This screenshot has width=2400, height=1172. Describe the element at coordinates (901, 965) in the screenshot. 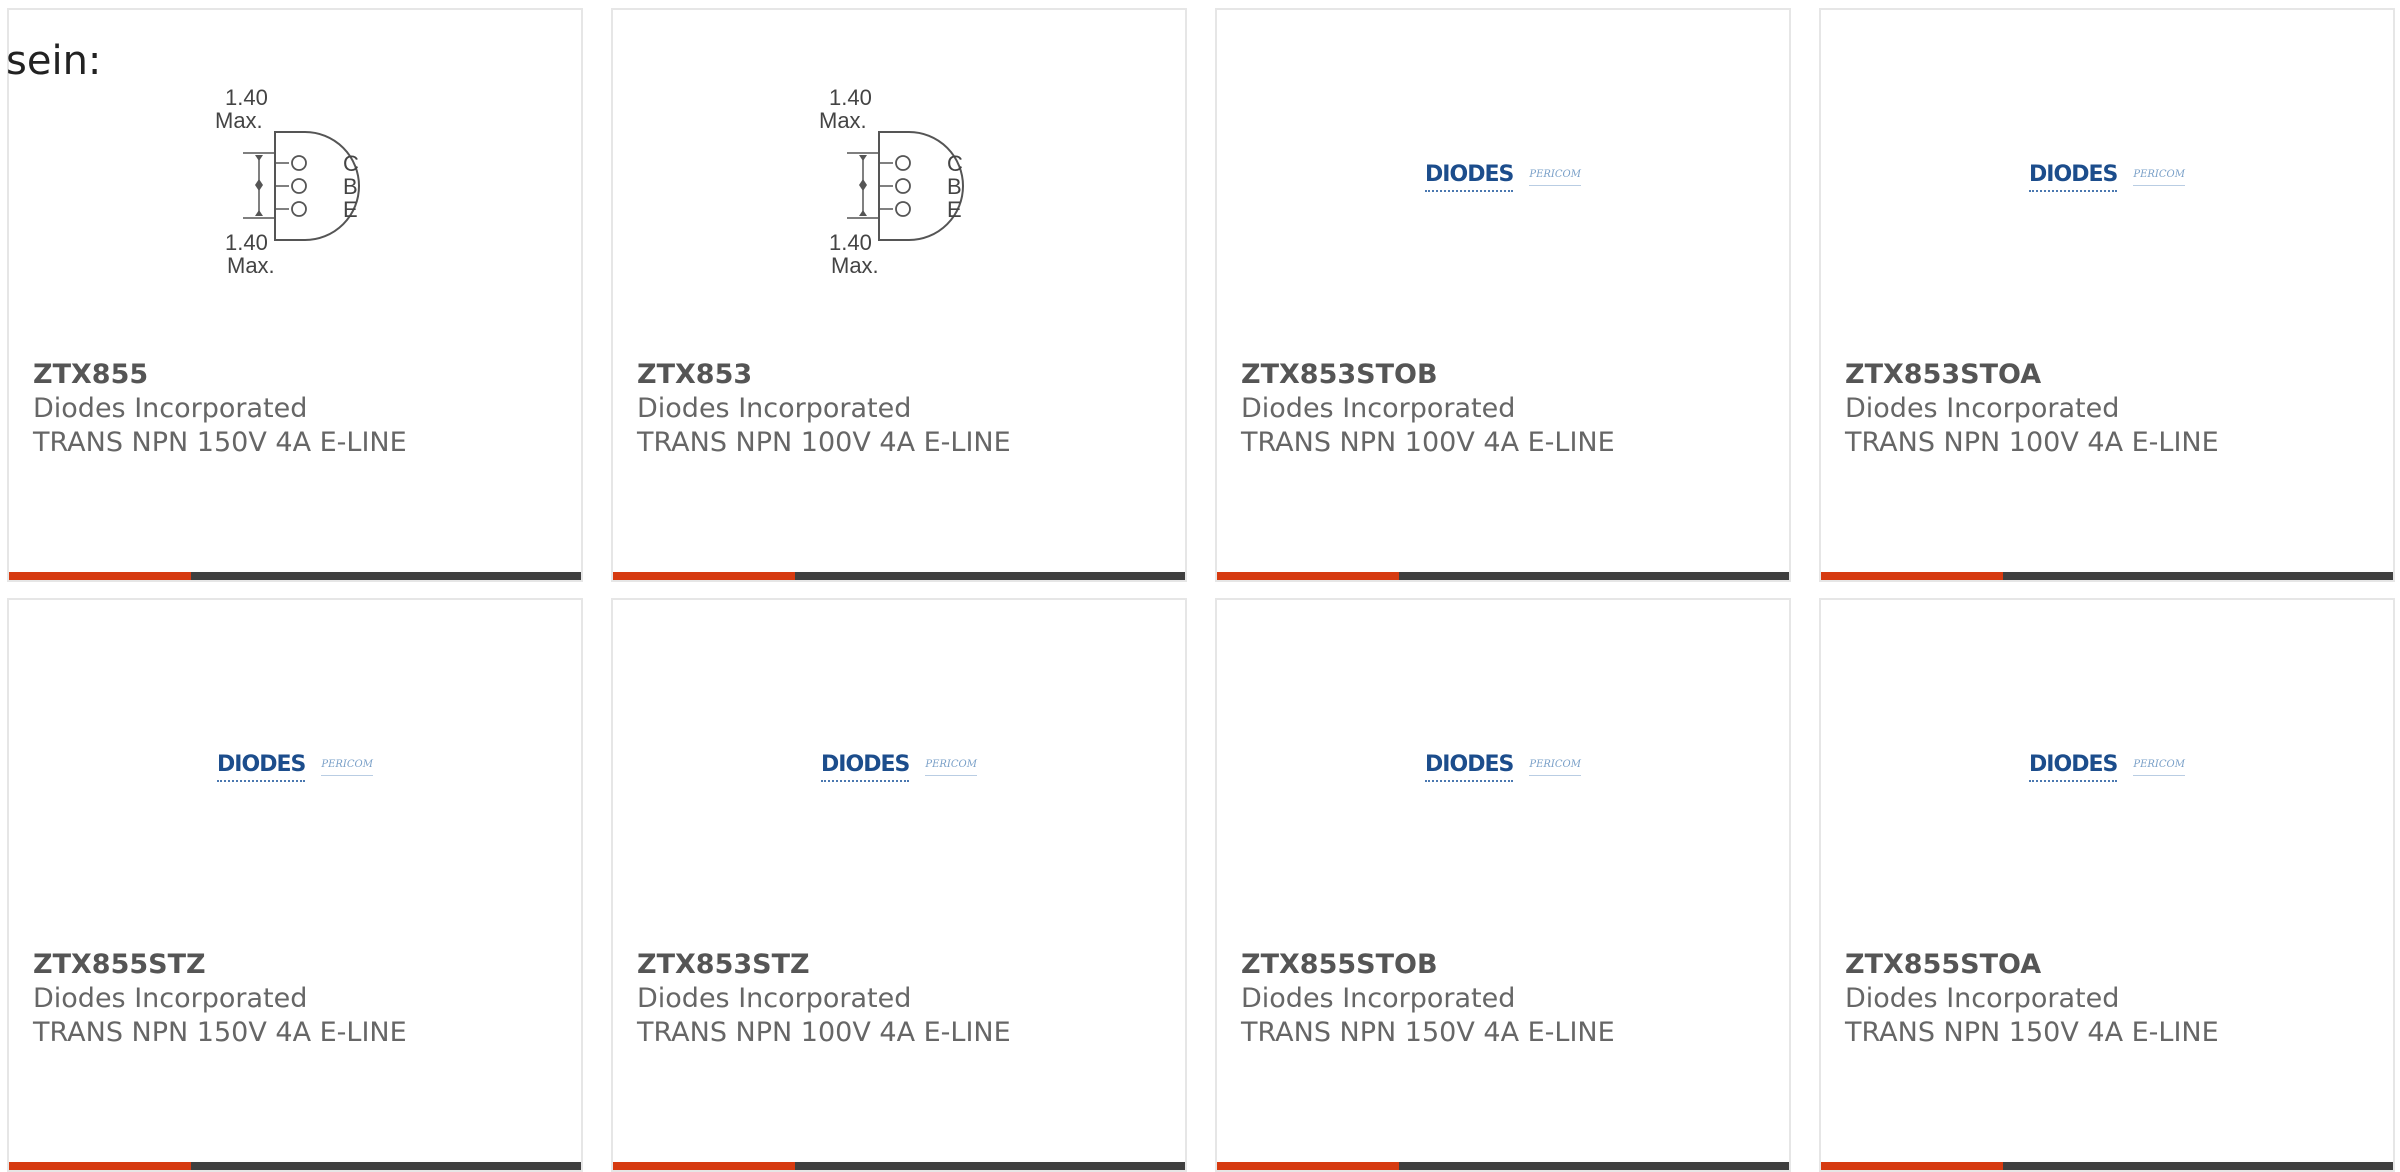

I see `part-number: ZTX853STZ` at that location.